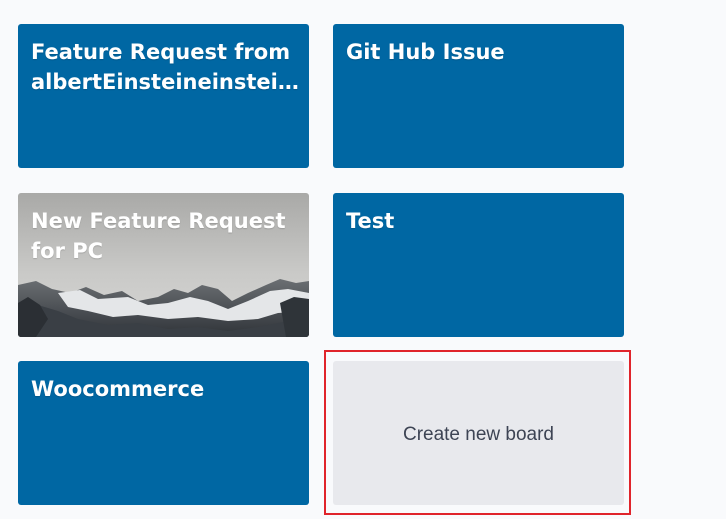  I want to click on board-title: Test, so click(370, 221).